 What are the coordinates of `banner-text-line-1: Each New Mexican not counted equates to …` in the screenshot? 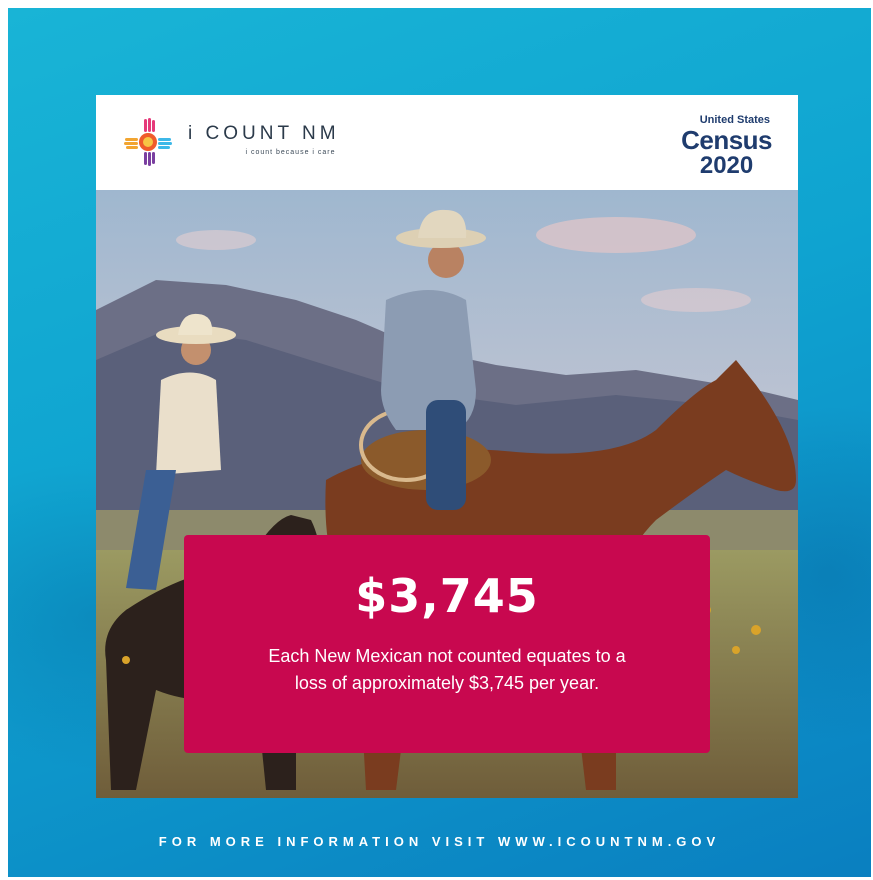 It's located at (447, 656).